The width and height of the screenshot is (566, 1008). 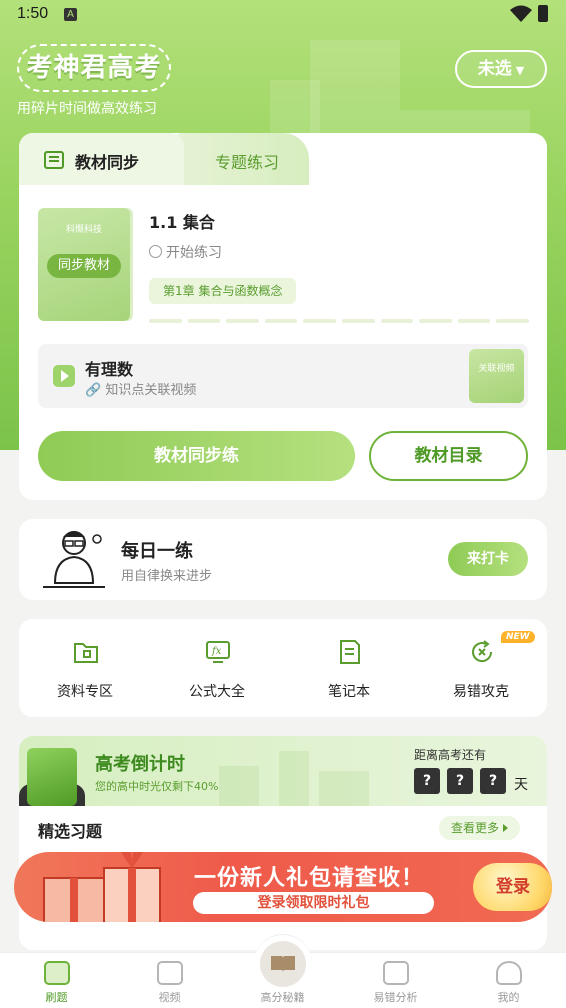 I want to click on nav-profile: 我的, so click(x=508, y=980).